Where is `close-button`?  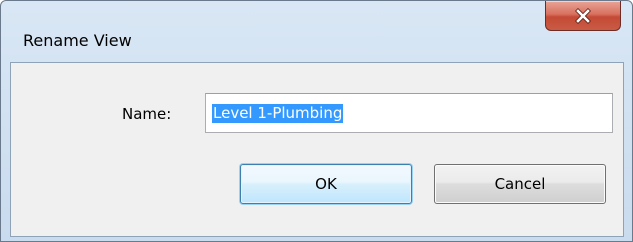
close-button is located at coordinates (583, 16).